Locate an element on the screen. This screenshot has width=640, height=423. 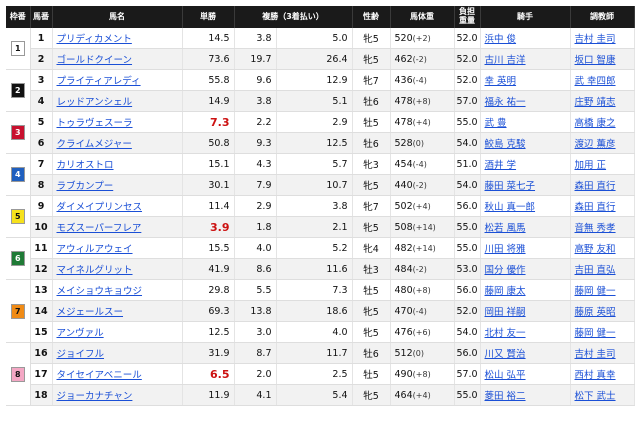
body-weight-cell: 470(-4) is located at coordinates (422, 311).